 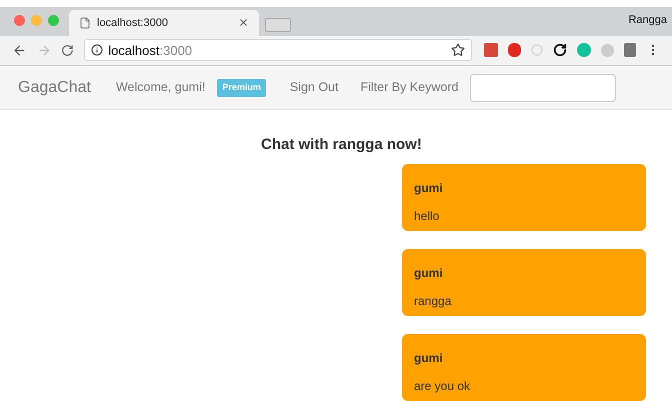 I want to click on sync-icon, so click(x=560, y=50).